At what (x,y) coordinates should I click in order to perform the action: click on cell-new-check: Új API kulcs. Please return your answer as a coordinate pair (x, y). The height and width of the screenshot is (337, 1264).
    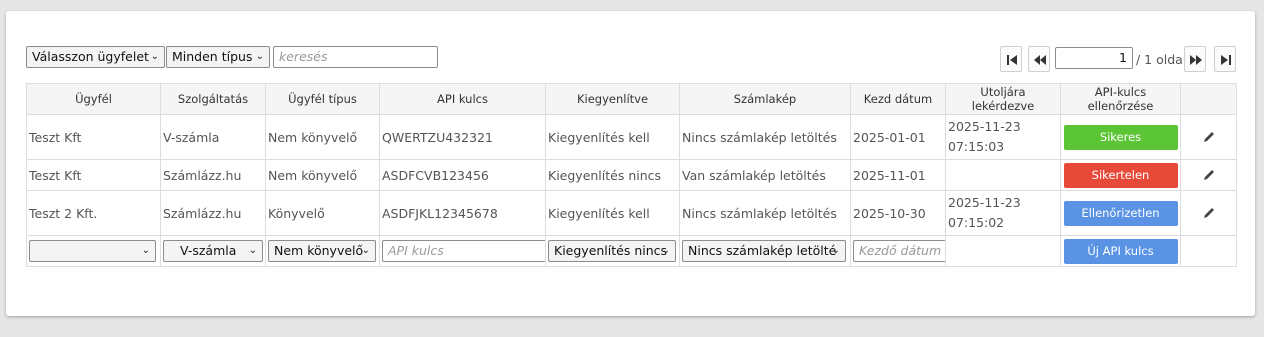
    Looking at the image, I should click on (1120, 251).